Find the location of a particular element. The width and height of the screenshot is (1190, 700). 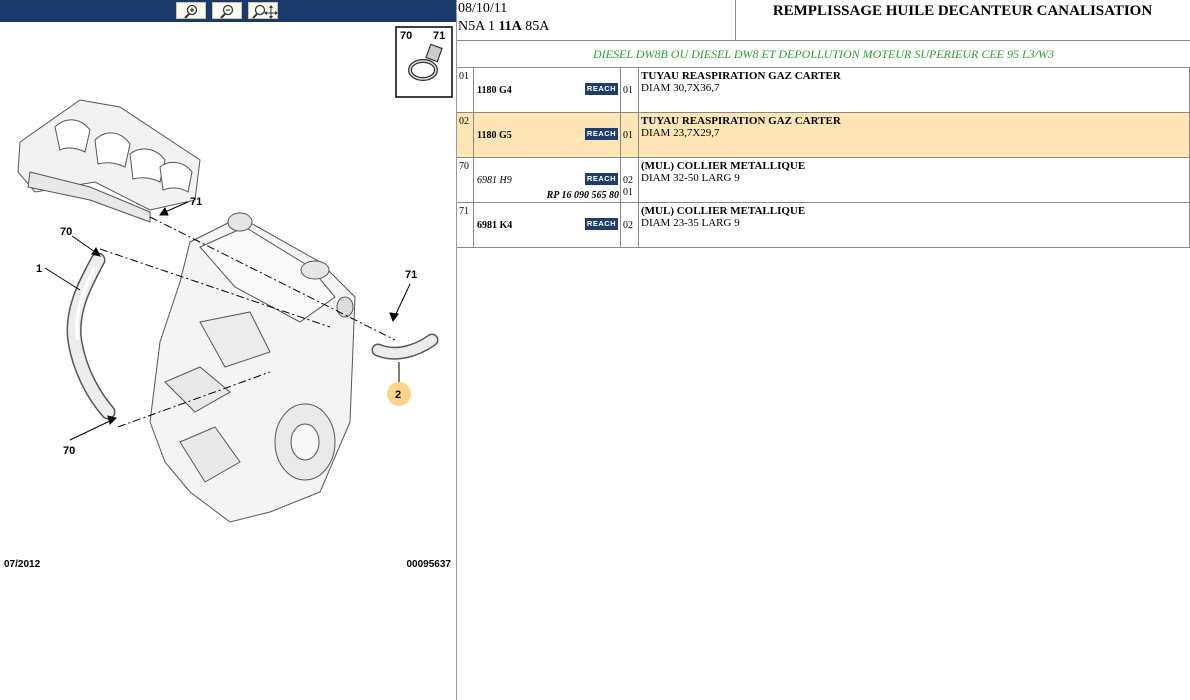

engine-block is located at coordinates (252, 367).